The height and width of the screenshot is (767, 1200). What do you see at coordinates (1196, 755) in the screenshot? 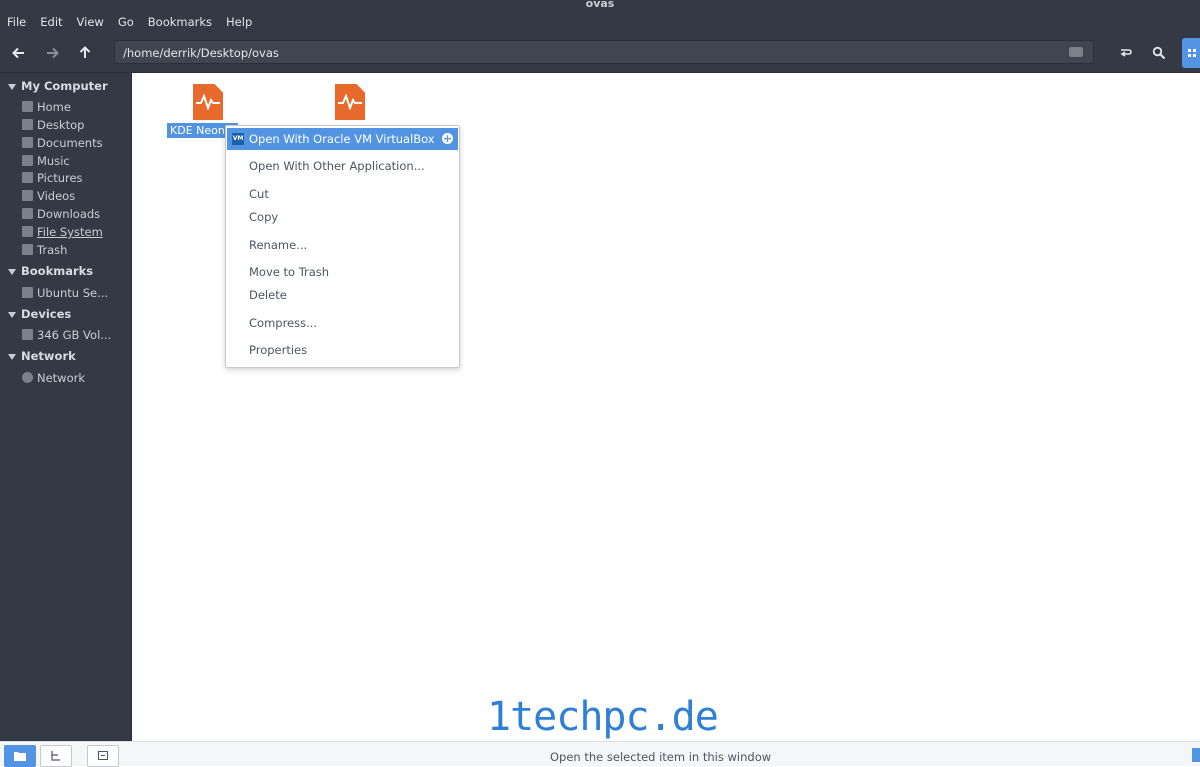
I see `zoom-slider-handle` at bounding box center [1196, 755].